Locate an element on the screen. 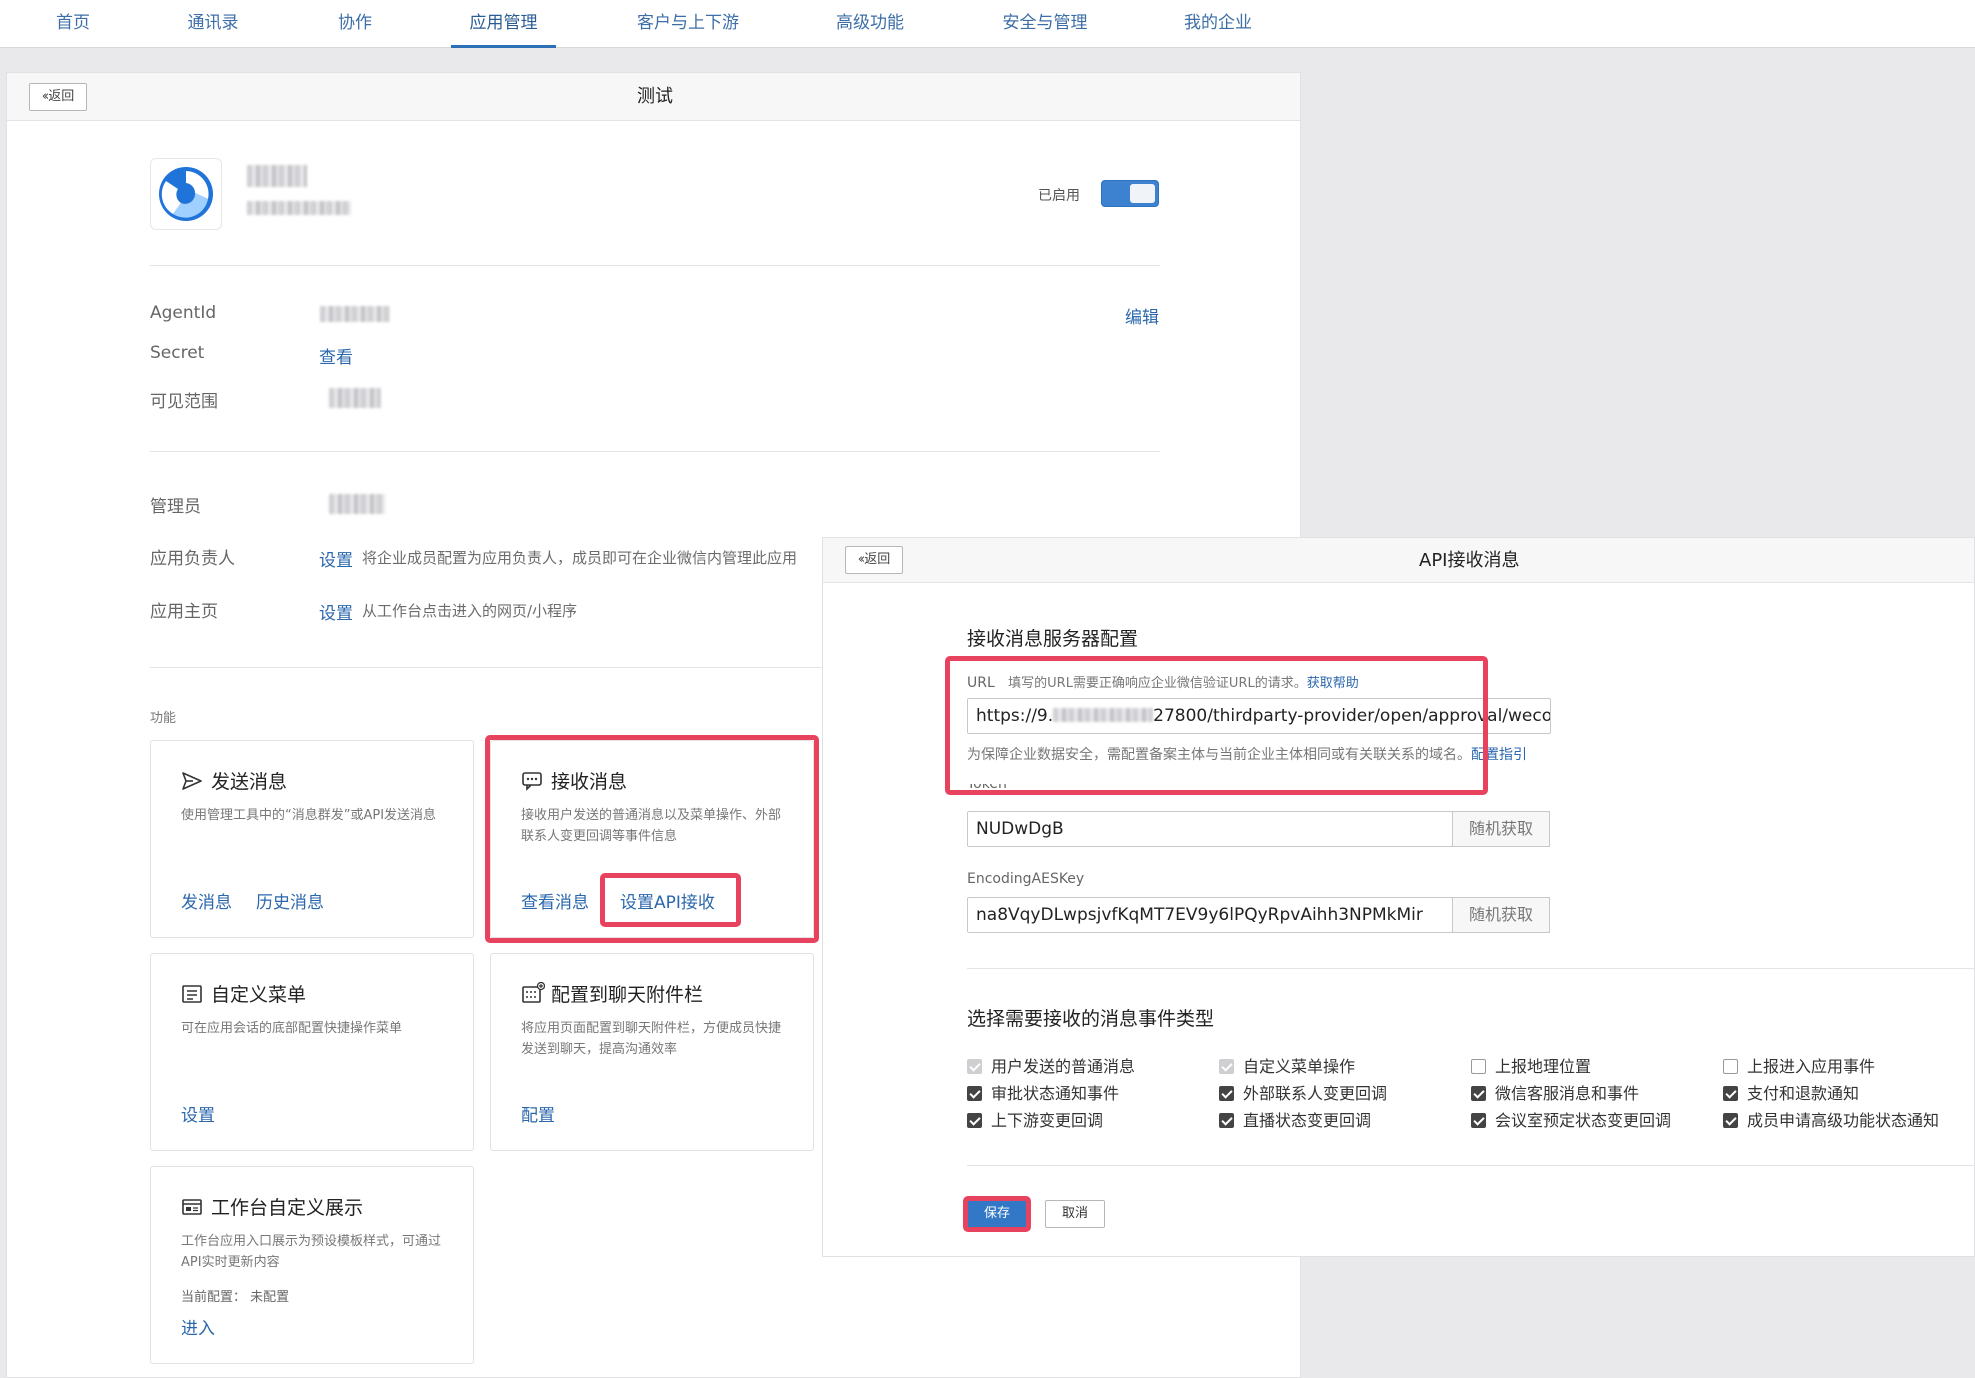  highlight-url-field is located at coordinates (1216, 725).